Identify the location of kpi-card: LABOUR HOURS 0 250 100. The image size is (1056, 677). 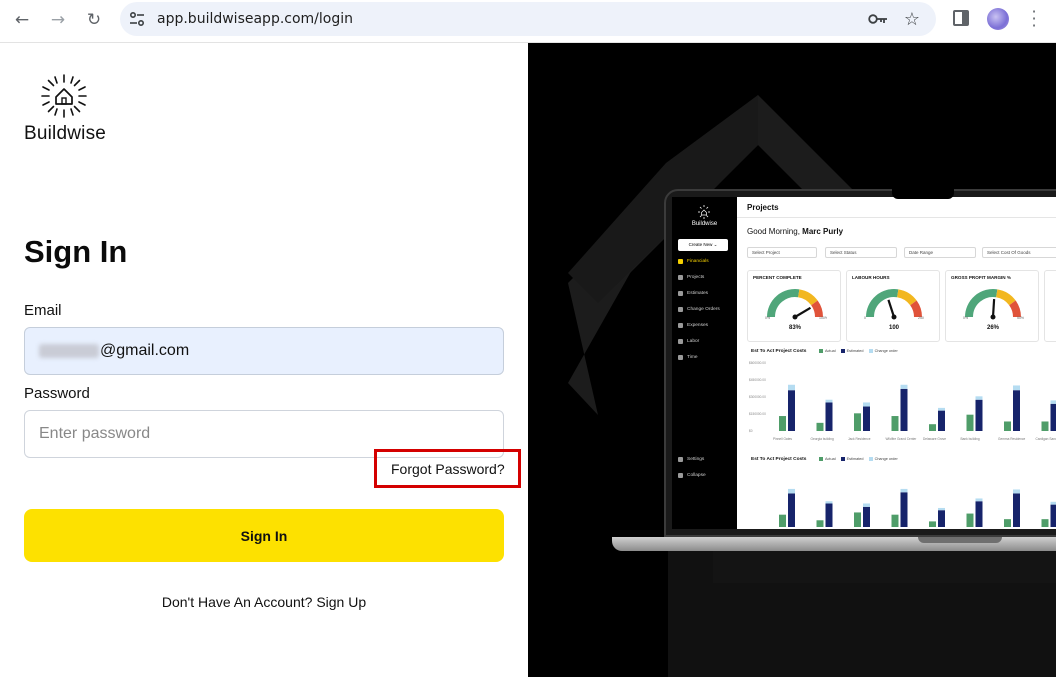
(893, 306).